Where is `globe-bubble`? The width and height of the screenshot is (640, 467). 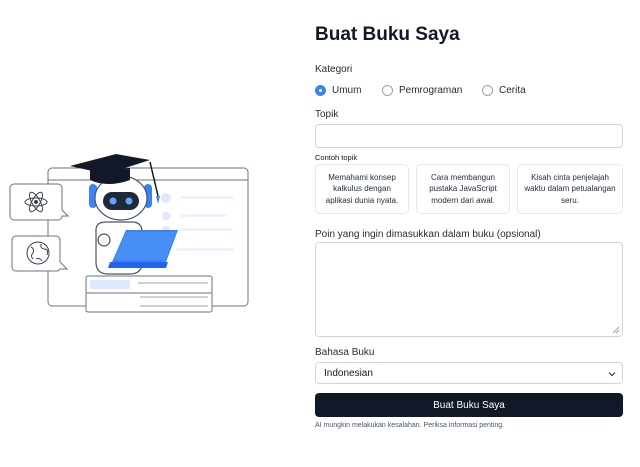
globe-bubble is located at coordinates (40, 253).